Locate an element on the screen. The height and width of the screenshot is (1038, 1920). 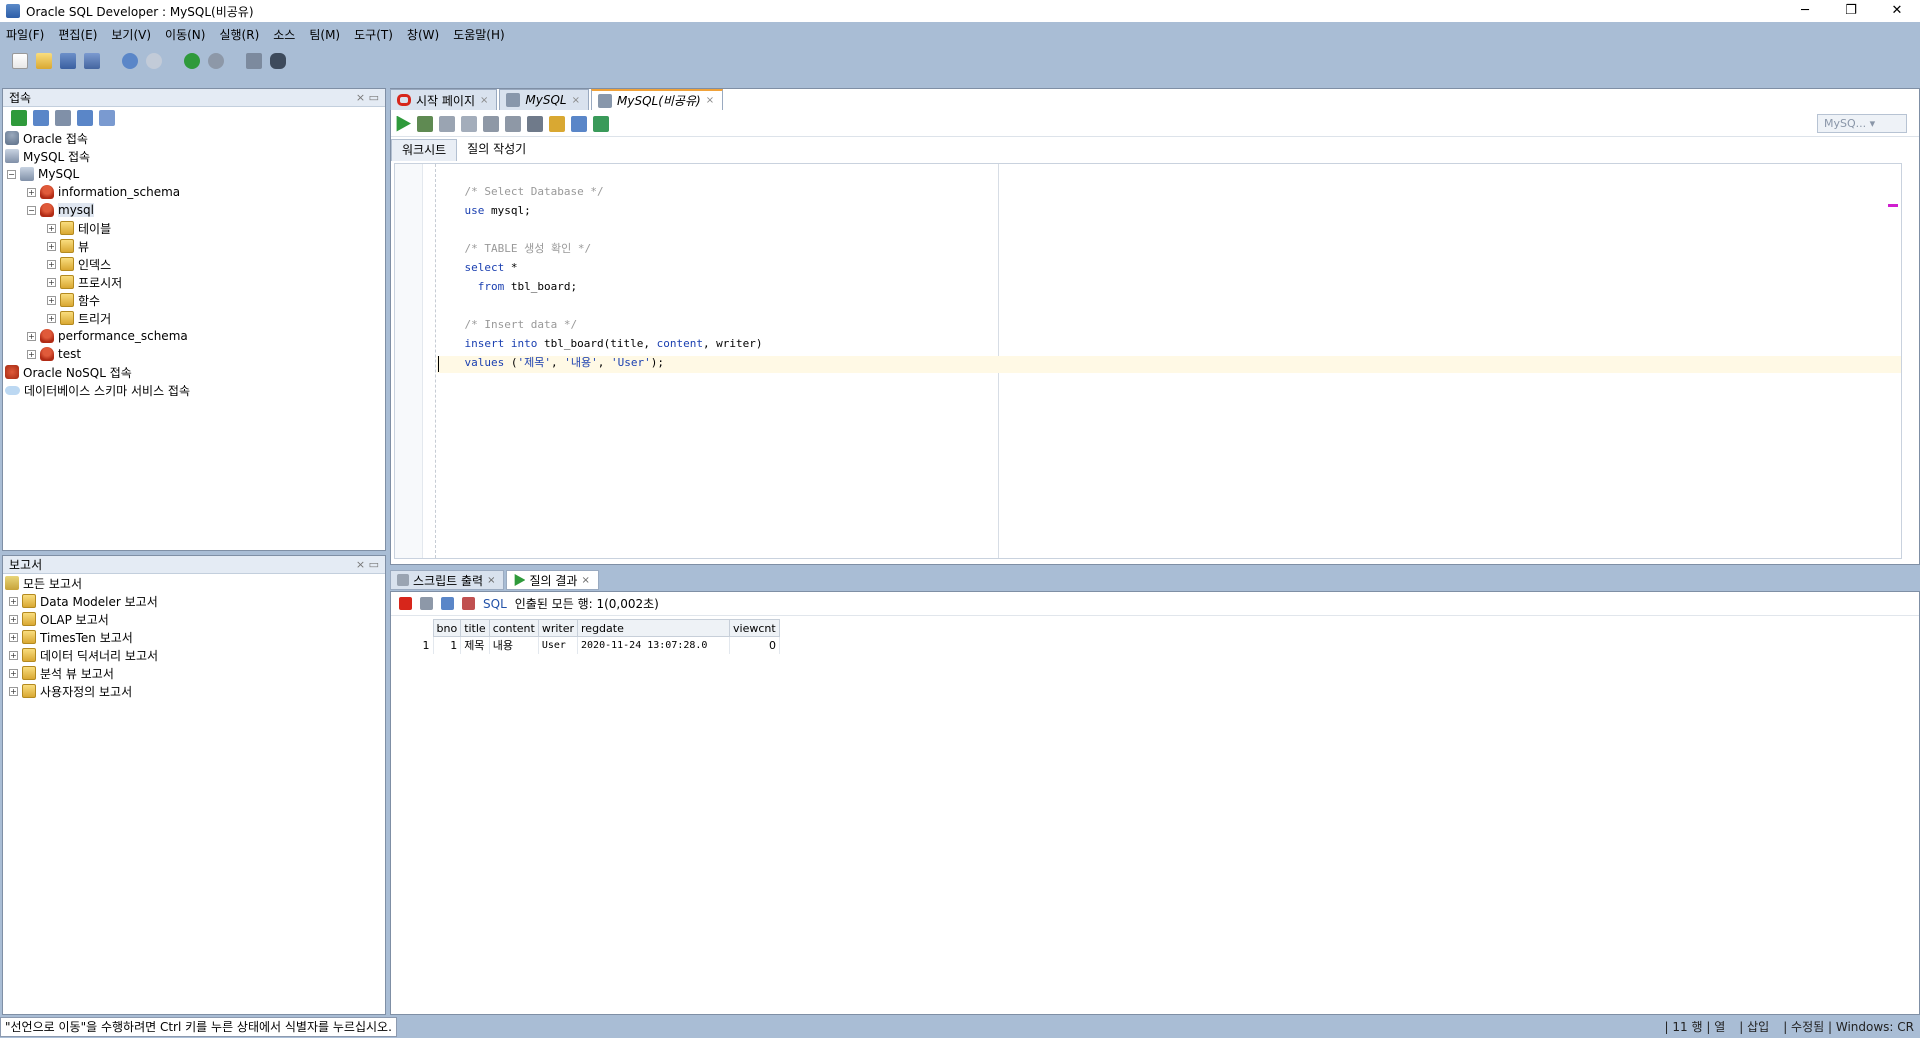
cell-title: 제목 is located at coordinates (475, 645).